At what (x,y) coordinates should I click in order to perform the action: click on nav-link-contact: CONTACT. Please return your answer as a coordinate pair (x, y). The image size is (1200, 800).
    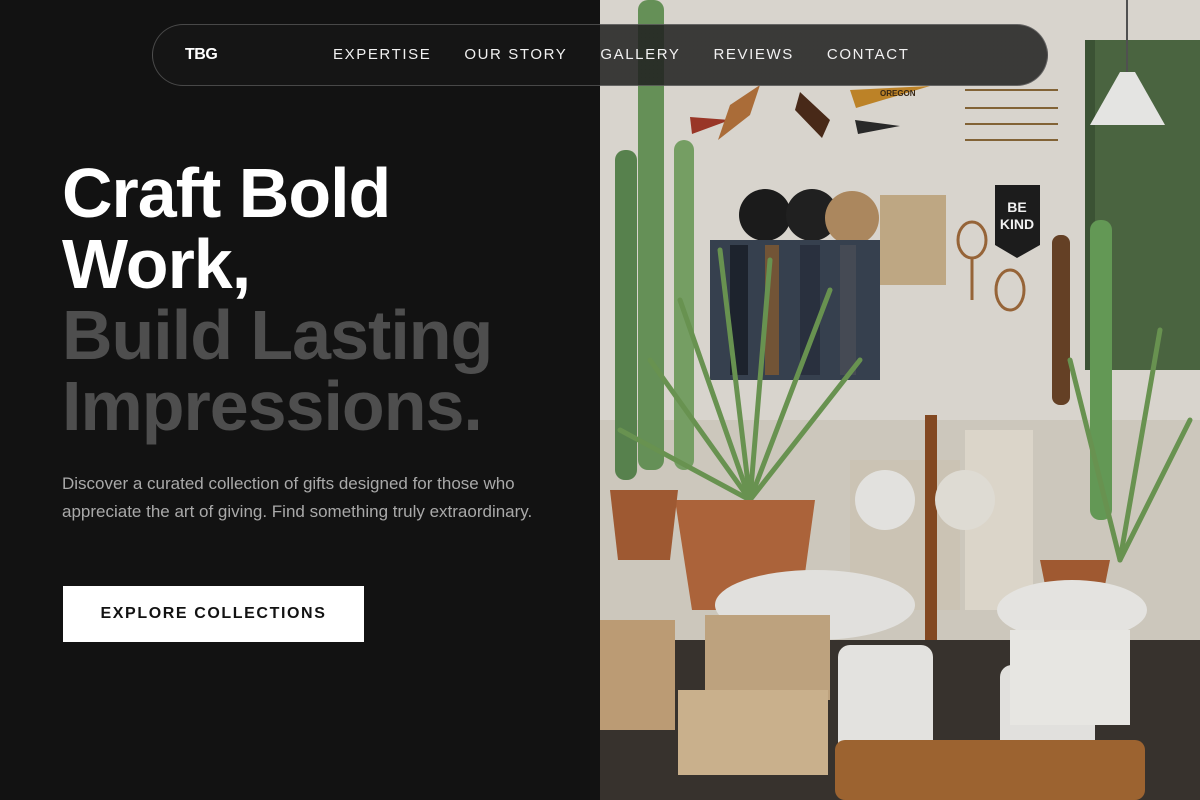
    Looking at the image, I should click on (868, 55).